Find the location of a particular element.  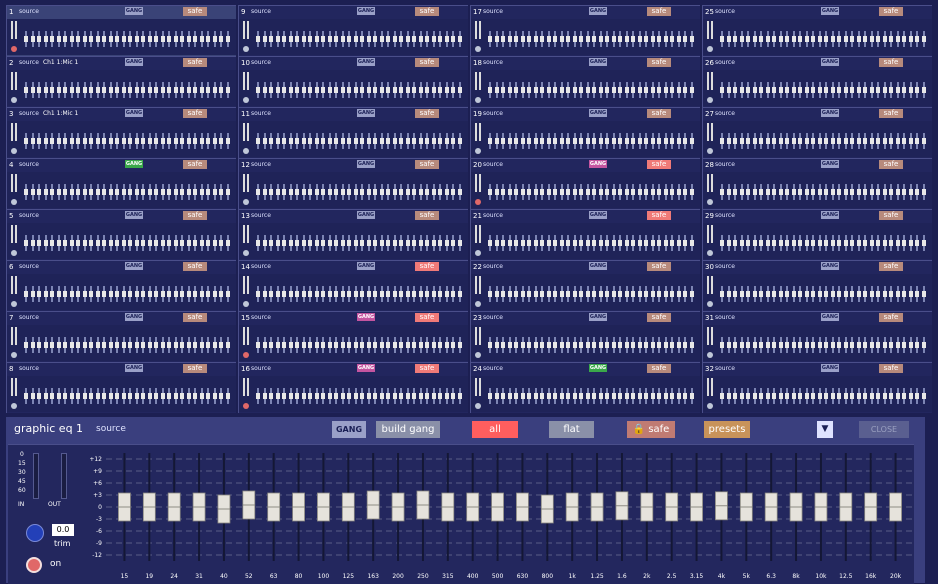

channel-cell: 25 source GANG safe is located at coordinates (817, 30).